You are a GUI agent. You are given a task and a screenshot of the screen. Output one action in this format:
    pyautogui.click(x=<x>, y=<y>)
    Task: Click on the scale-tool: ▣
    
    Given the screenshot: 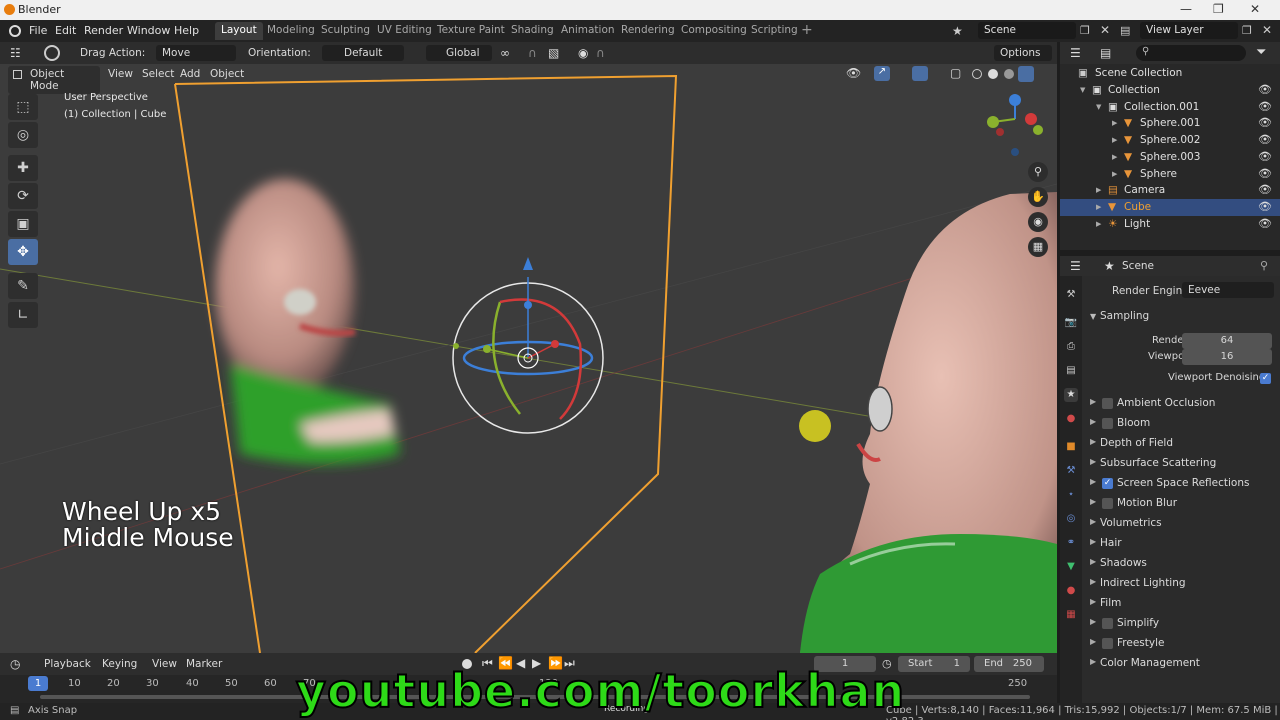 What is the action you would take?
    pyautogui.click(x=23, y=224)
    